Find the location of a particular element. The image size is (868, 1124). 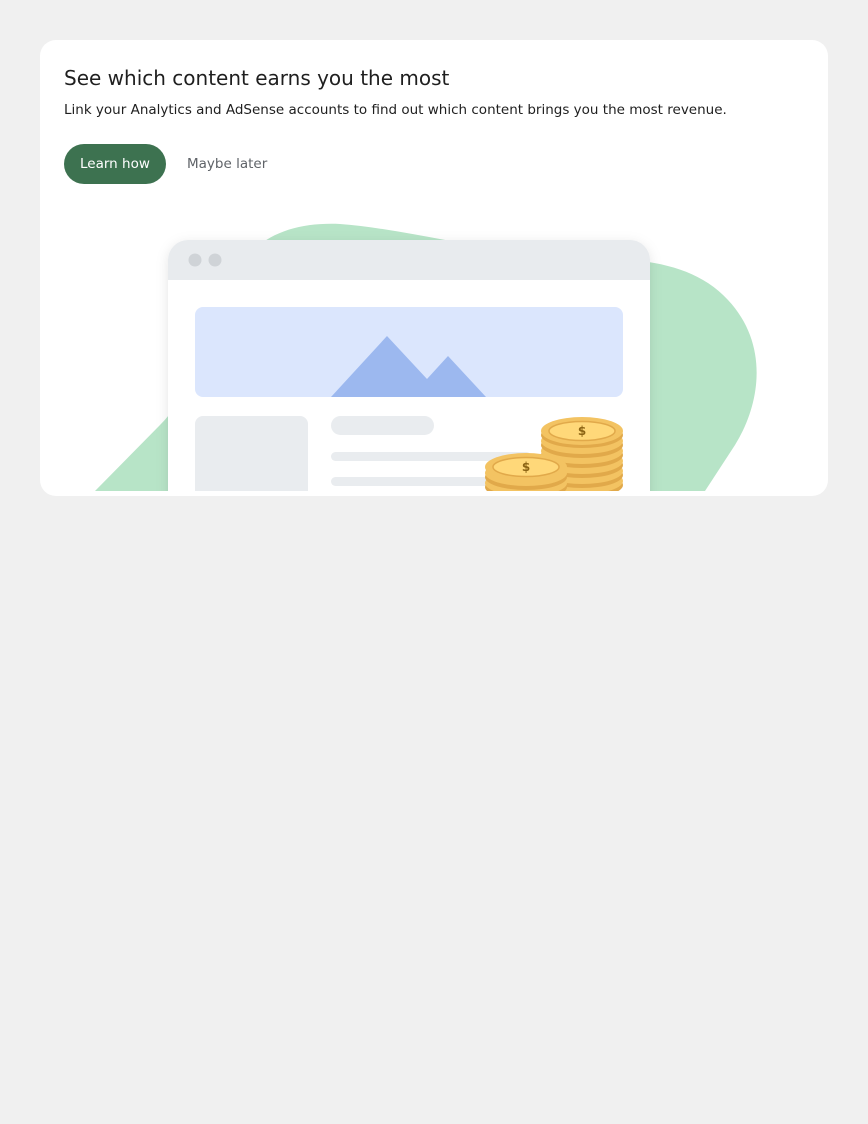

maybe-later-button: Maybe later is located at coordinates (227, 164).